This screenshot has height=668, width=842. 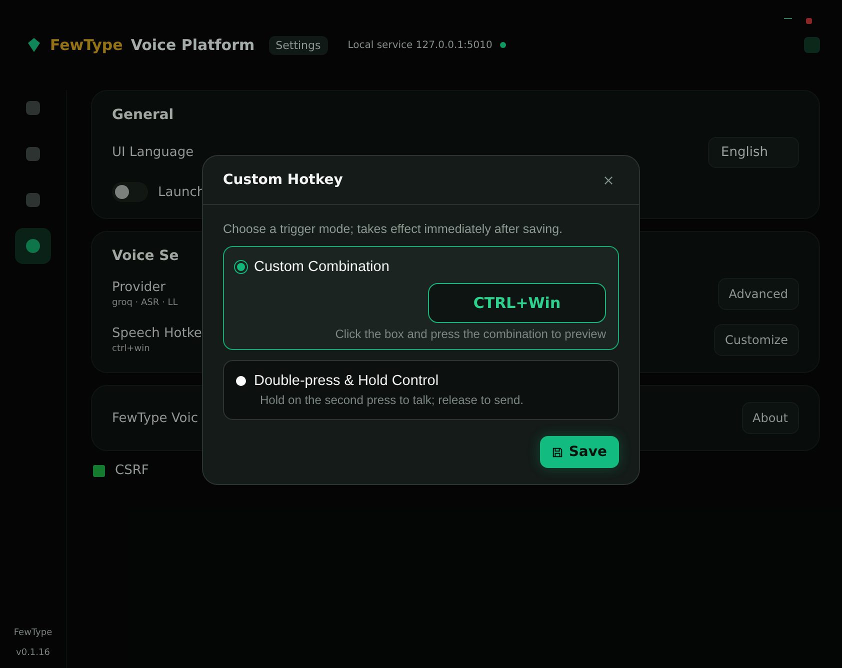 What do you see at coordinates (130, 192) in the screenshot?
I see `toggle-switch` at bounding box center [130, 192].